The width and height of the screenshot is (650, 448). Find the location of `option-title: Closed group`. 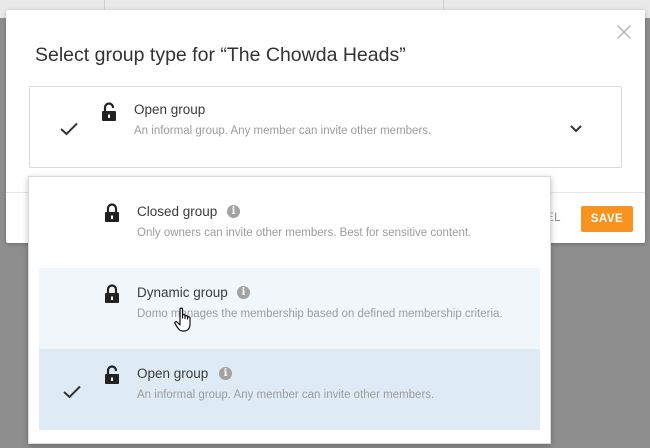

option-title: Closed group is located at coordinates (177, 211).